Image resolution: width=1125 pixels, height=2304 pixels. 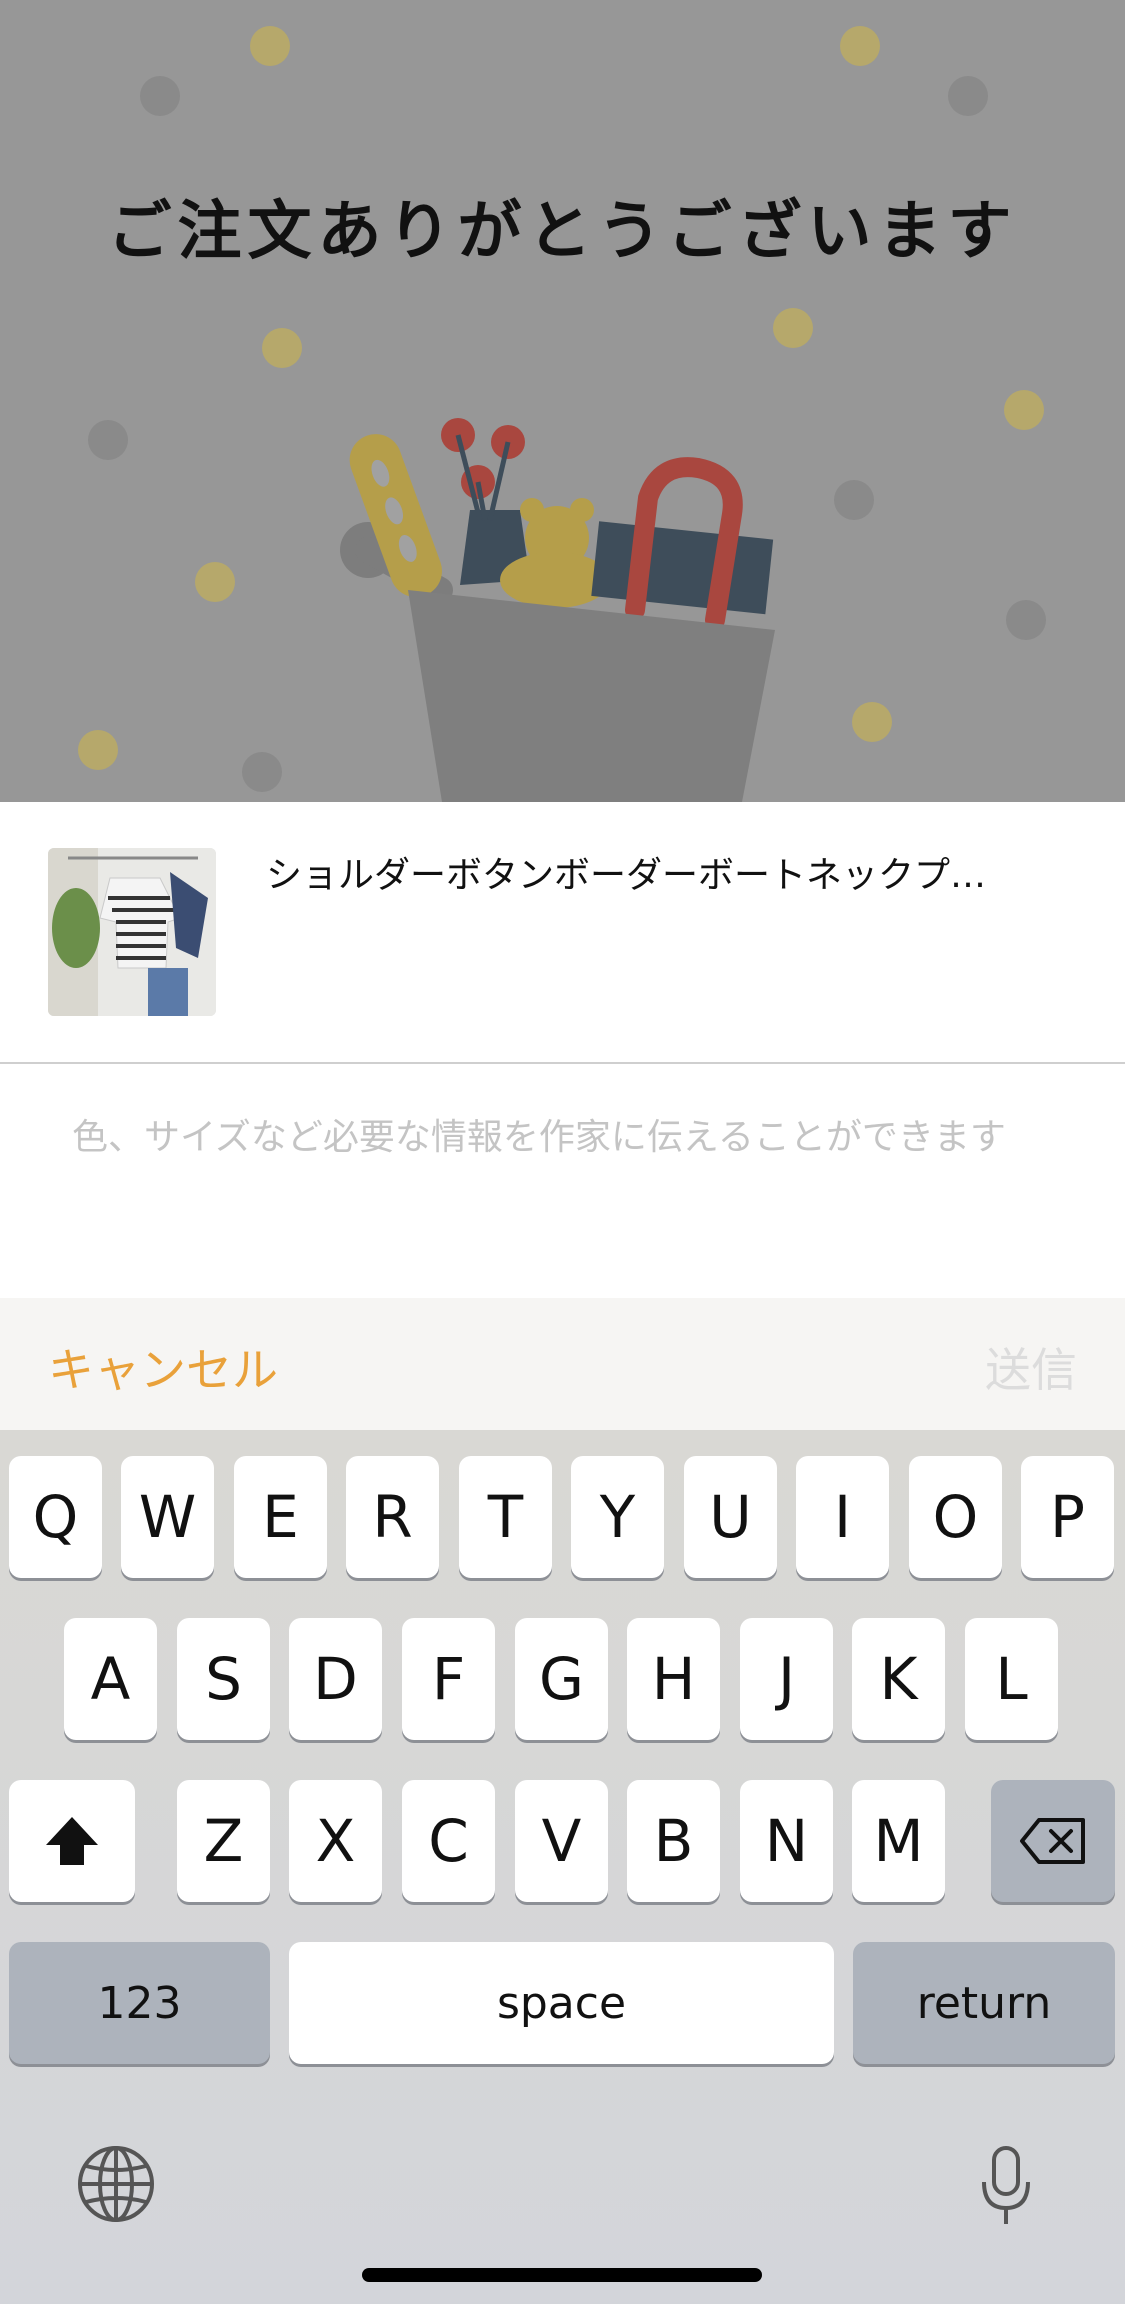 I want to click on delete-key, so click(x=1053, y=1841).